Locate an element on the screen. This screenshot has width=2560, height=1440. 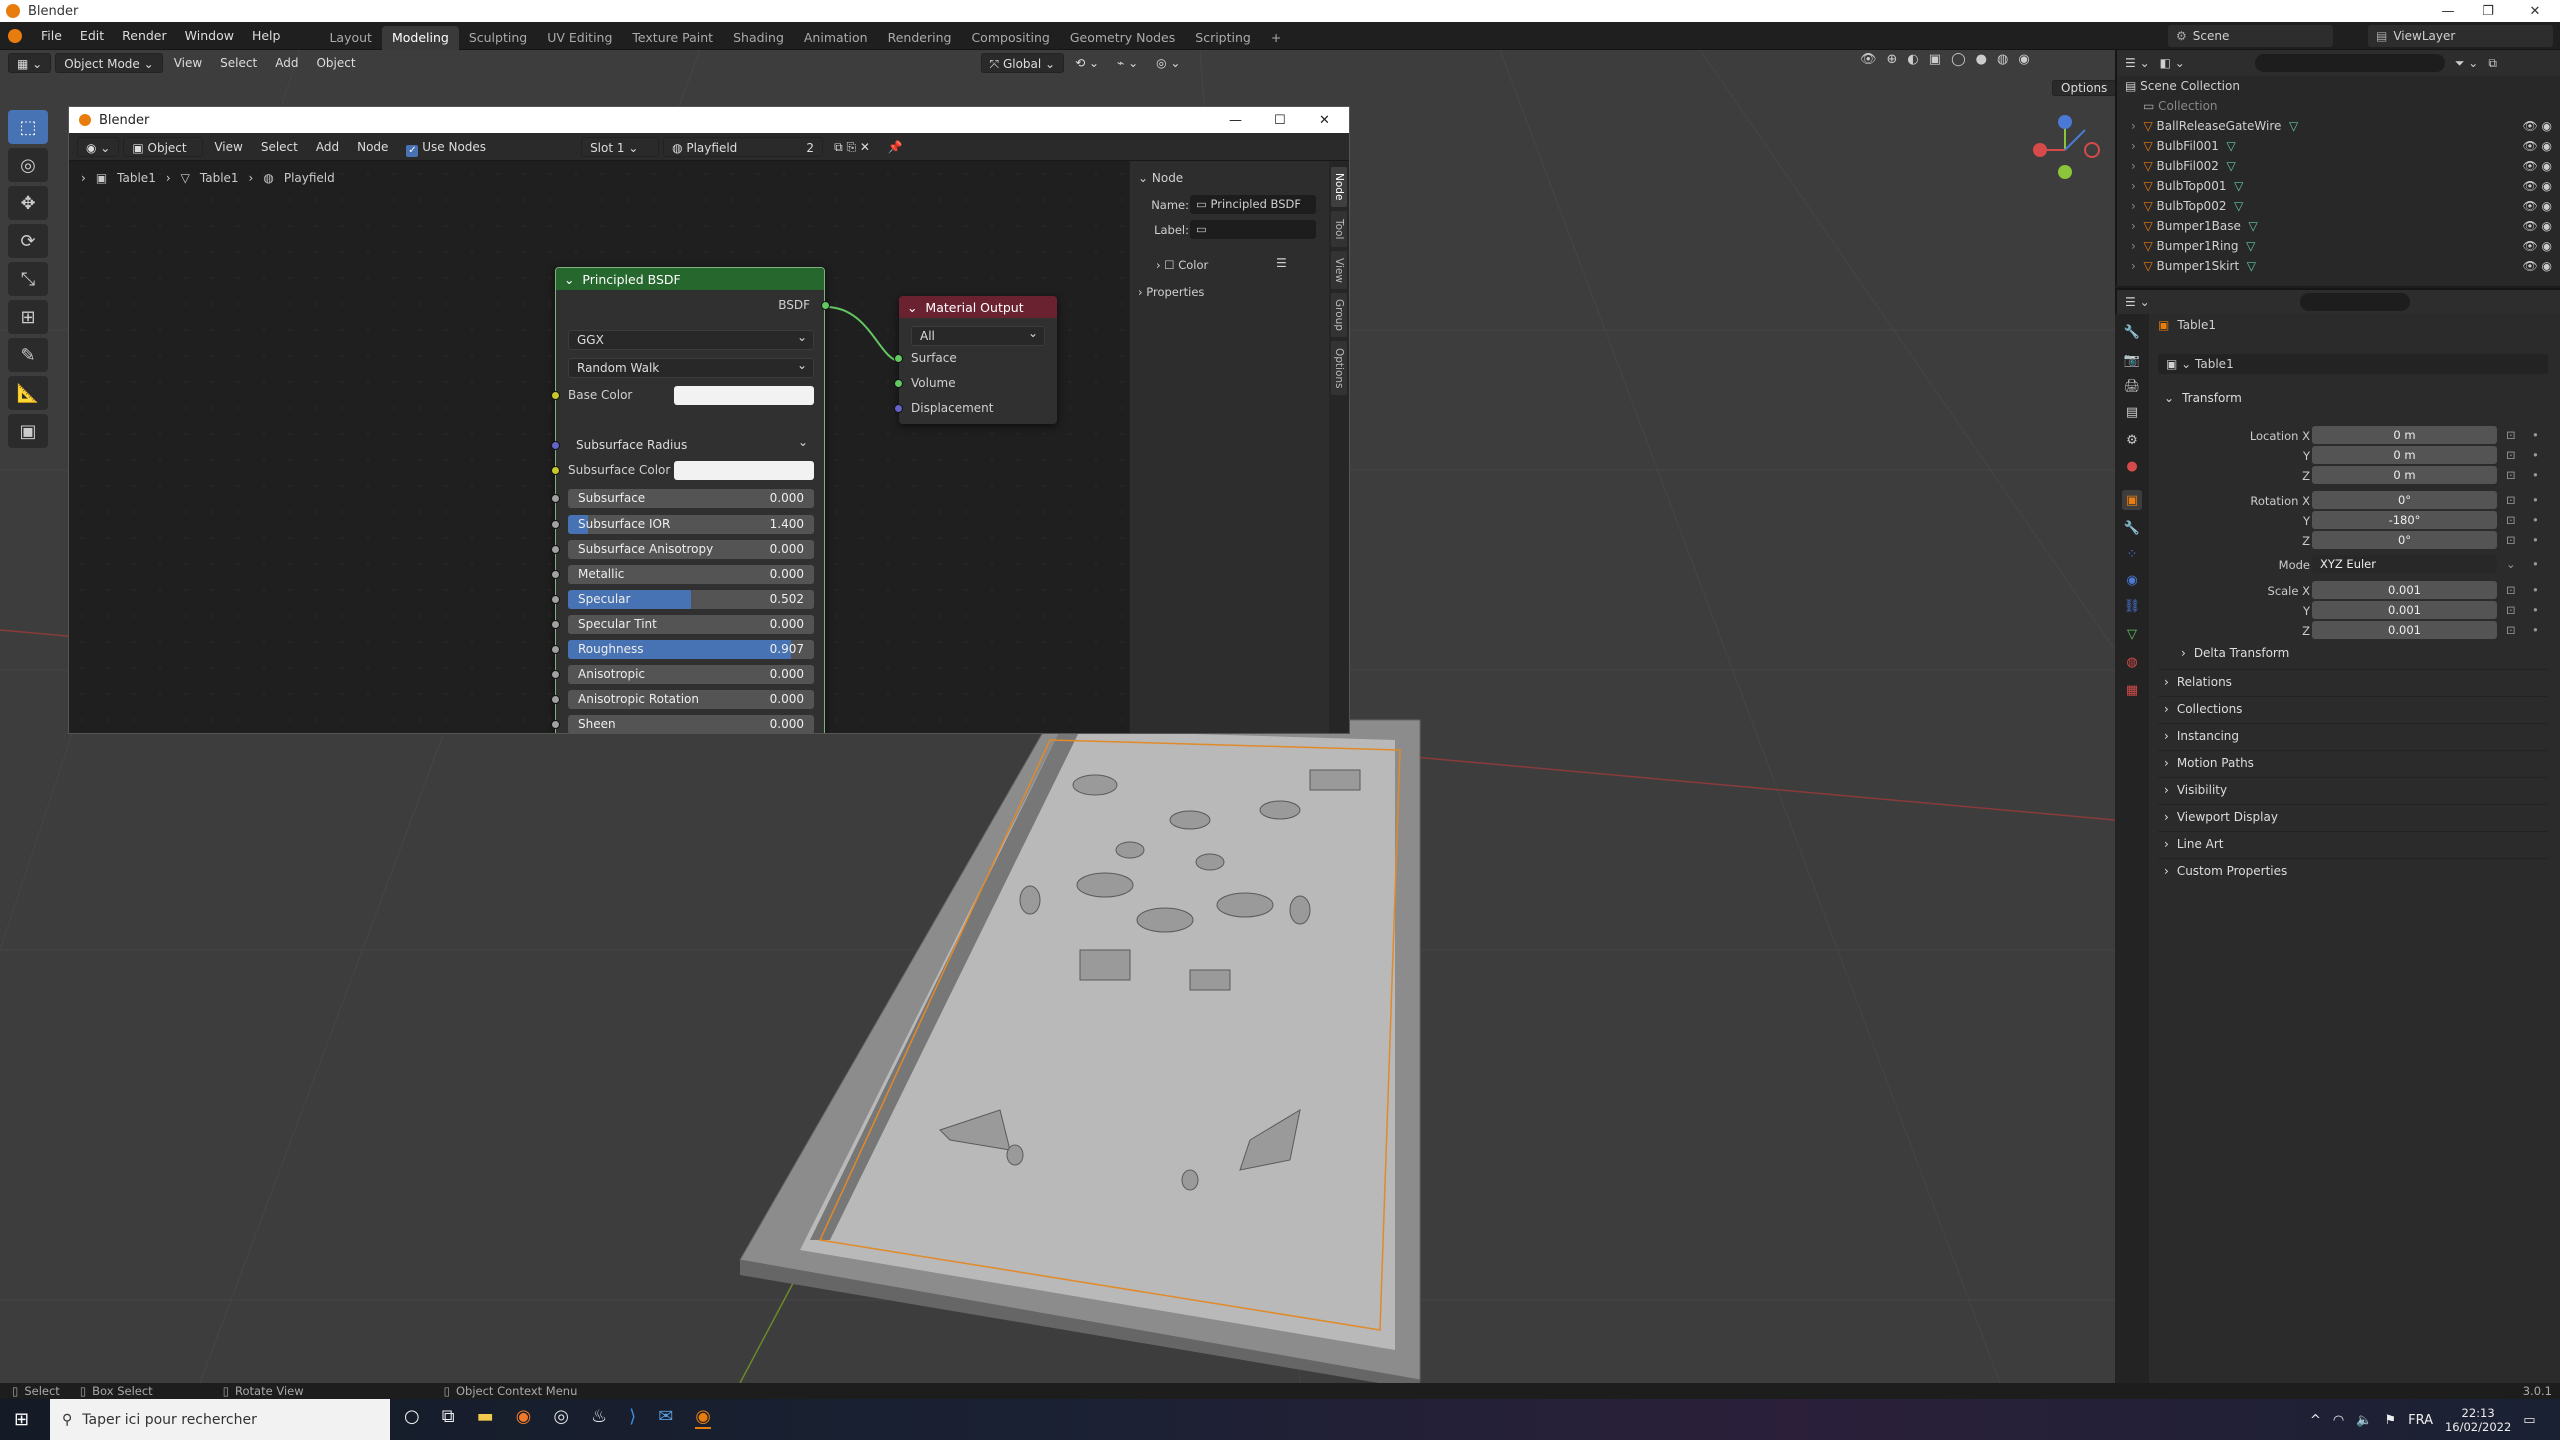
bsdf-field-subsurface-anisotropy: Subsurface Anisotropy 0.000 is located at coordinates (691, 549).